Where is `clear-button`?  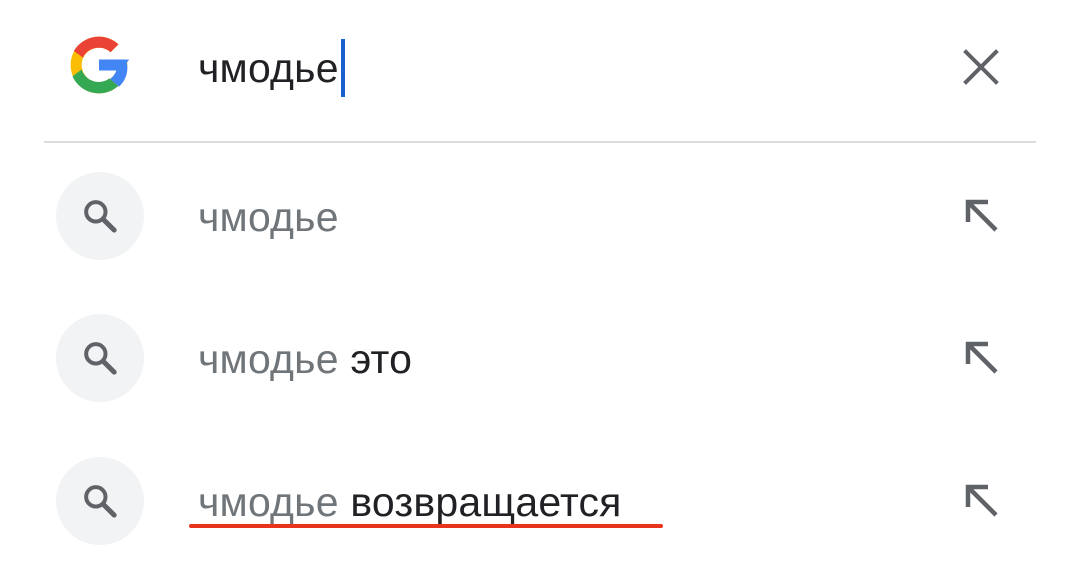 clear-button is located at coordinates (981, 67).